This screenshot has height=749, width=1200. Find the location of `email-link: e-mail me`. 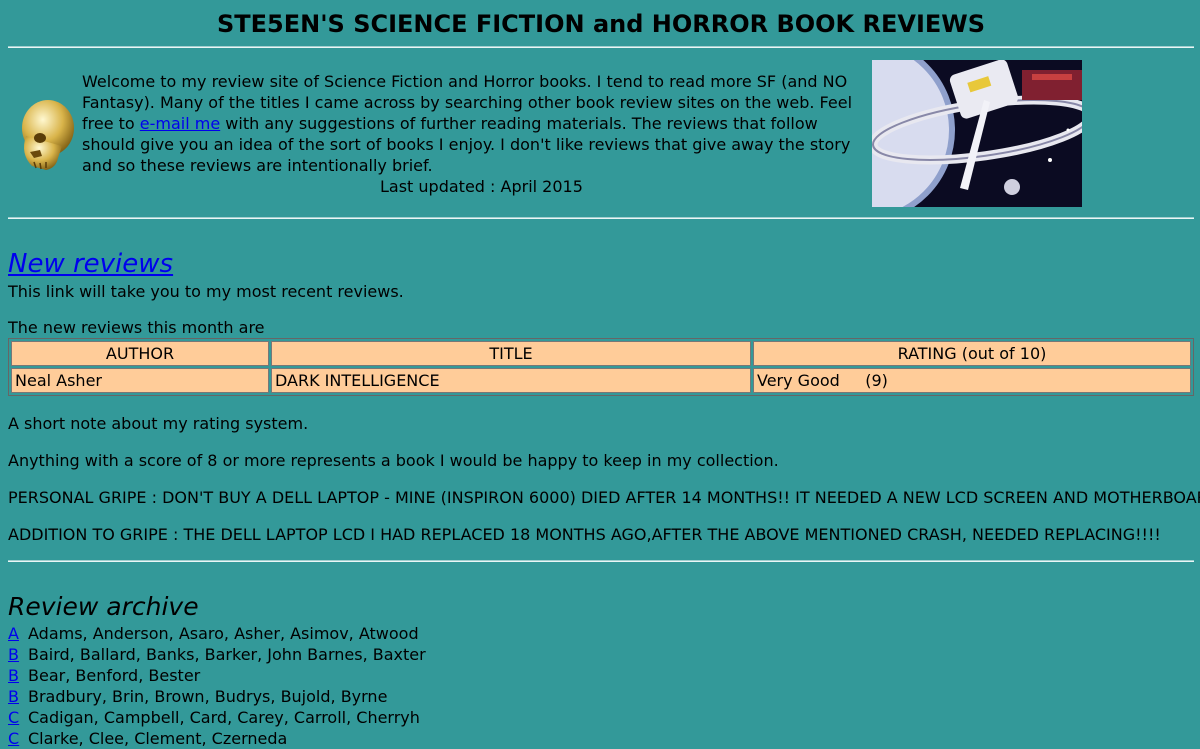

email-link: e-mail me is located at coordinates (180, 123).